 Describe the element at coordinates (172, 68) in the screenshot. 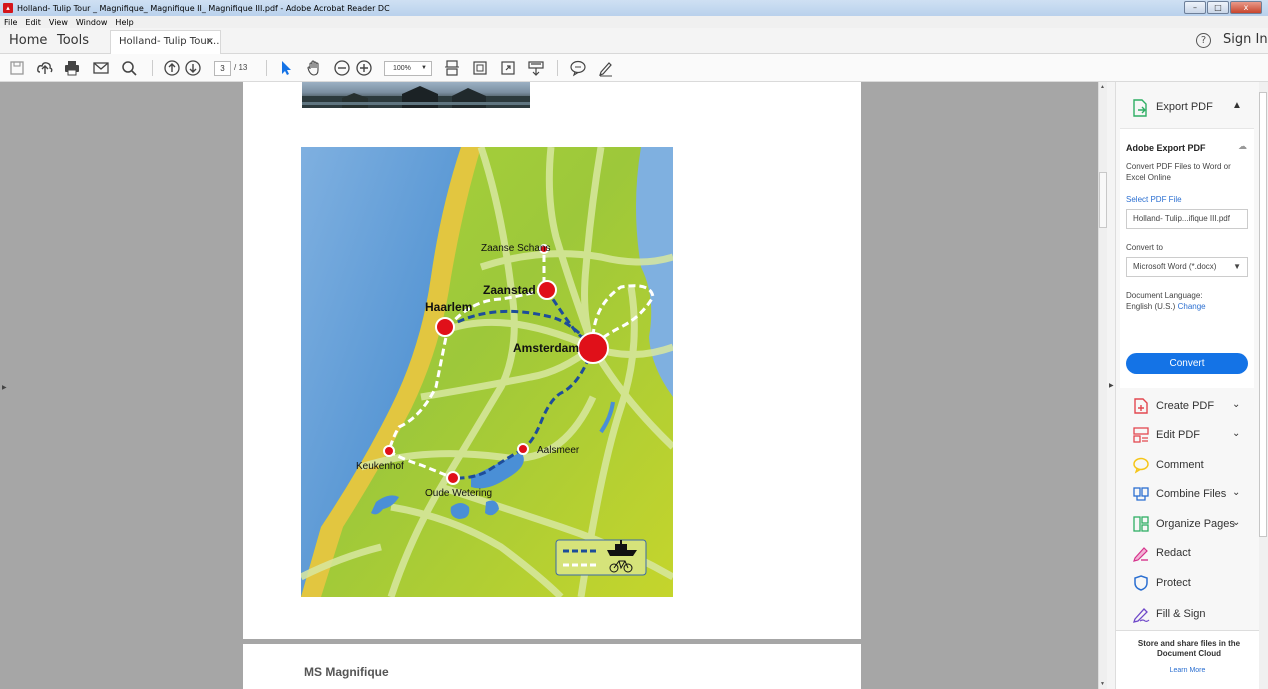

I see `previous-page-icon` at that location.